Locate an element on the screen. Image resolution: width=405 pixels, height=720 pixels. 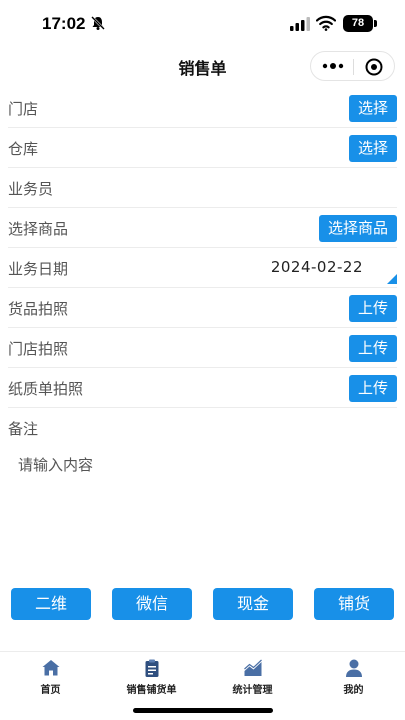
clipboard-icon is located at coordinates (151, 668).